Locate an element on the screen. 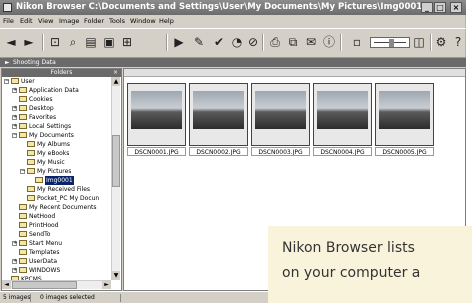 The height and width of the screenshot is (303, 472). thumbnail-item: DSCN0004.JPG is located at coordinates (342, 121).